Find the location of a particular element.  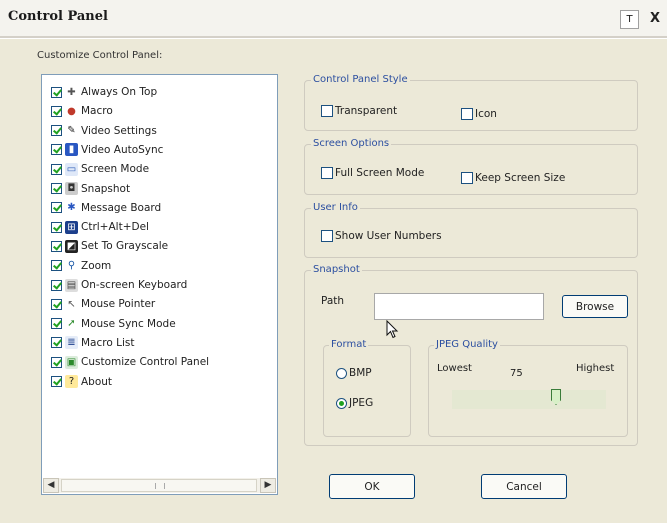

jpeg-radio: JPEG is located at coordinates (354, 403).